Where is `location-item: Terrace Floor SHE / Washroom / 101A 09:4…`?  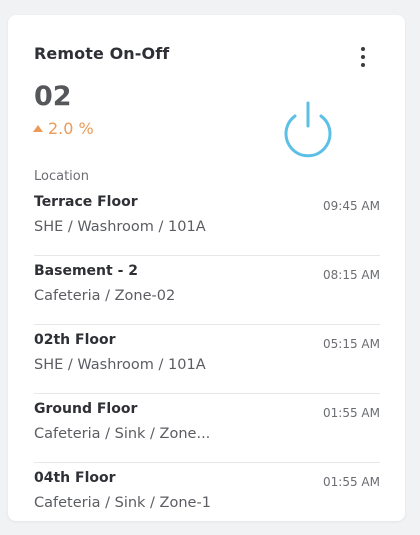
location-item: Terrace Floor SHE / Washroom / 101A 09:4… is located at coordinates (207, 221).